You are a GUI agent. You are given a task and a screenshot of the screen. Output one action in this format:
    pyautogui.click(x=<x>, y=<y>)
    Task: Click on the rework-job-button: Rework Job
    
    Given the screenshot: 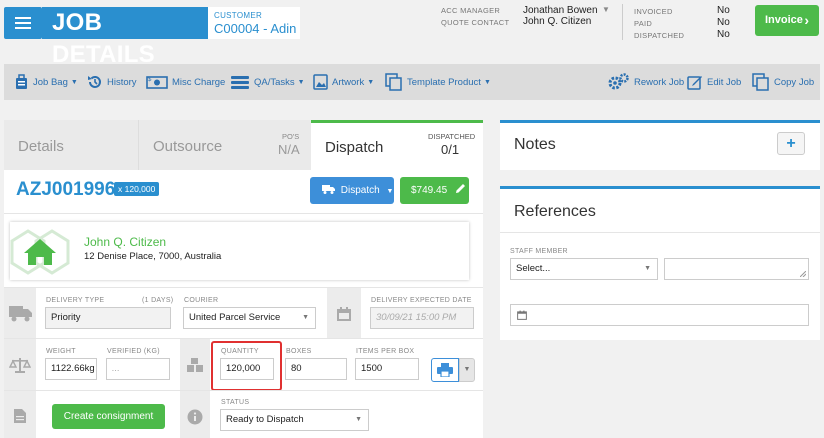 What is the action you would take?
    pyautogui.click(x=646, y=82)
    